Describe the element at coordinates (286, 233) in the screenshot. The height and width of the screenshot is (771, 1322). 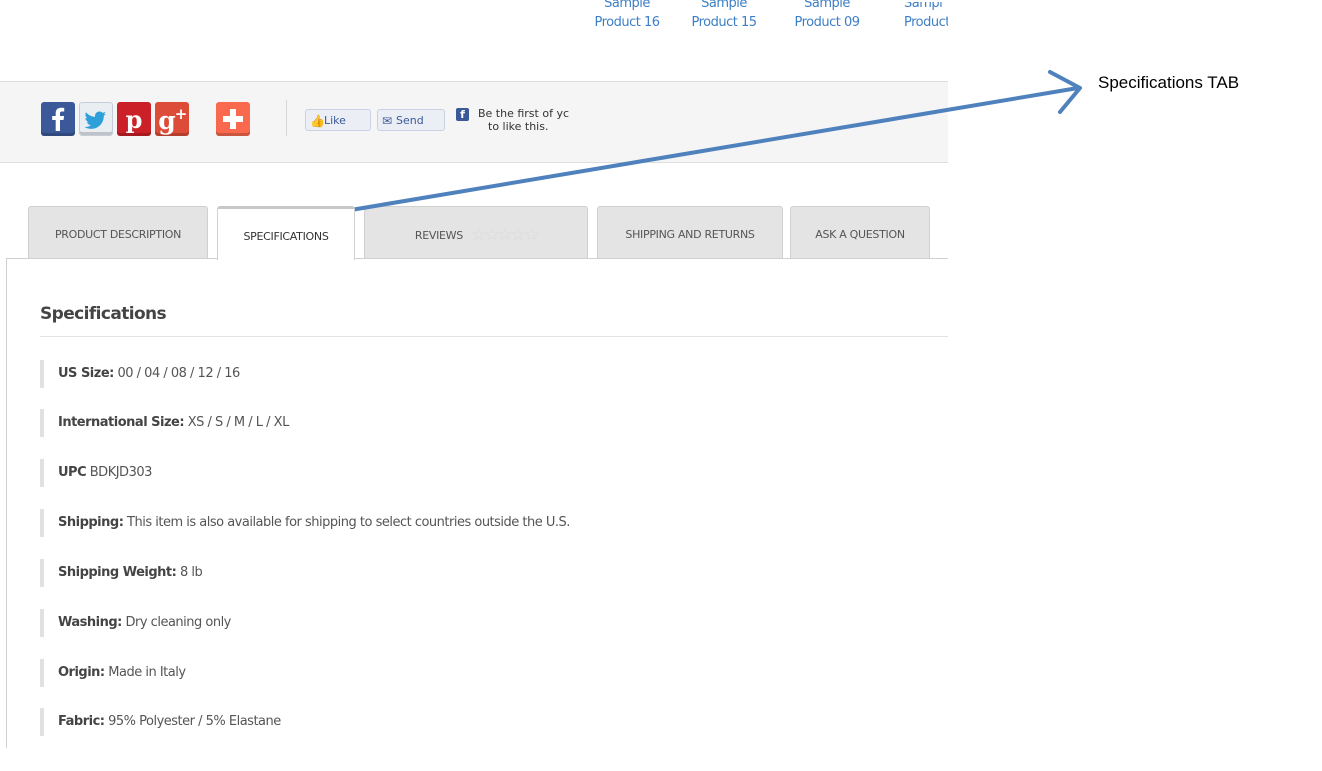
I see `tab-specifications: SPECIFICATIONS` at that location.